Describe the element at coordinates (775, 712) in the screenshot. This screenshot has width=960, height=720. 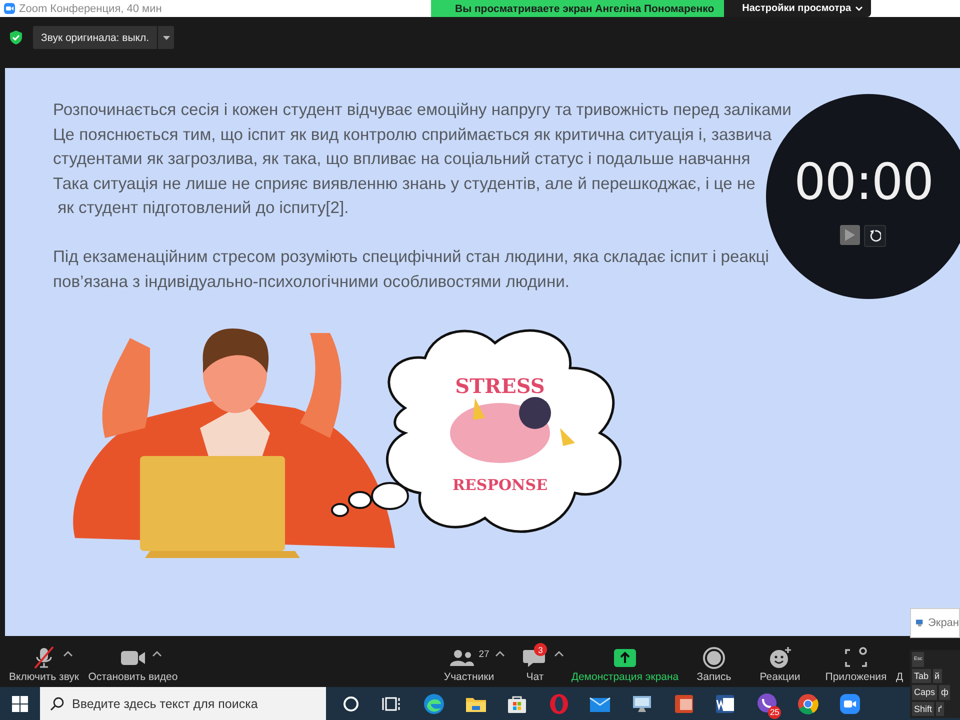
I see `notification-badge: 25` at that location.